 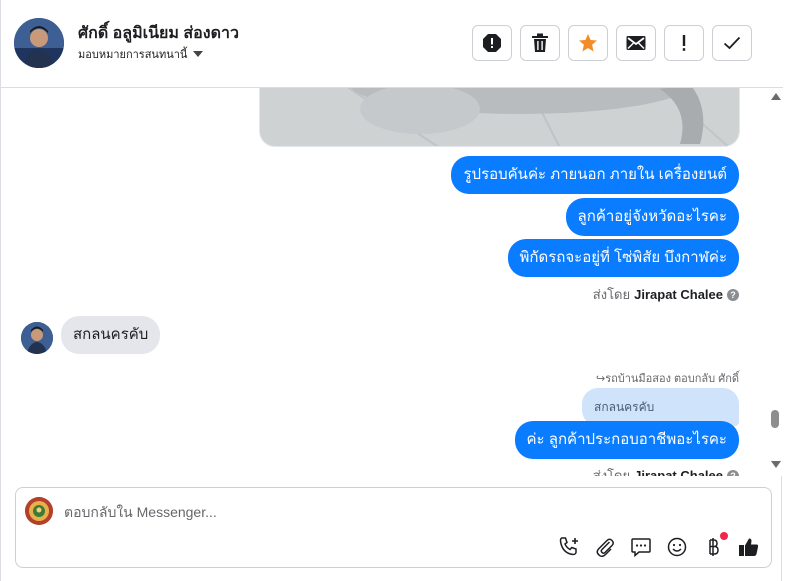 What do you see at coordinates (641, 547) in the screenshot?
I see `chat-bubble-icon` at bounding box center [641, 547].